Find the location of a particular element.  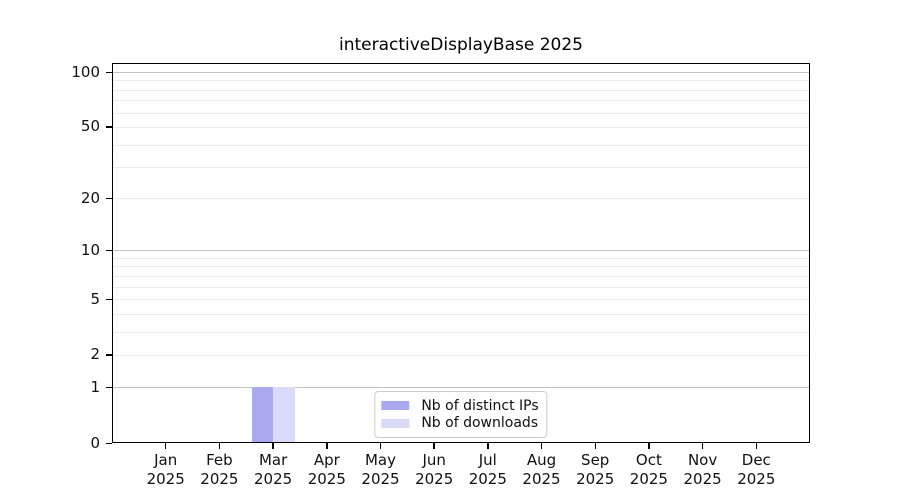

legend-label-distinct-ips: Nb of distinct IPs is located at coordinates (480, 405).